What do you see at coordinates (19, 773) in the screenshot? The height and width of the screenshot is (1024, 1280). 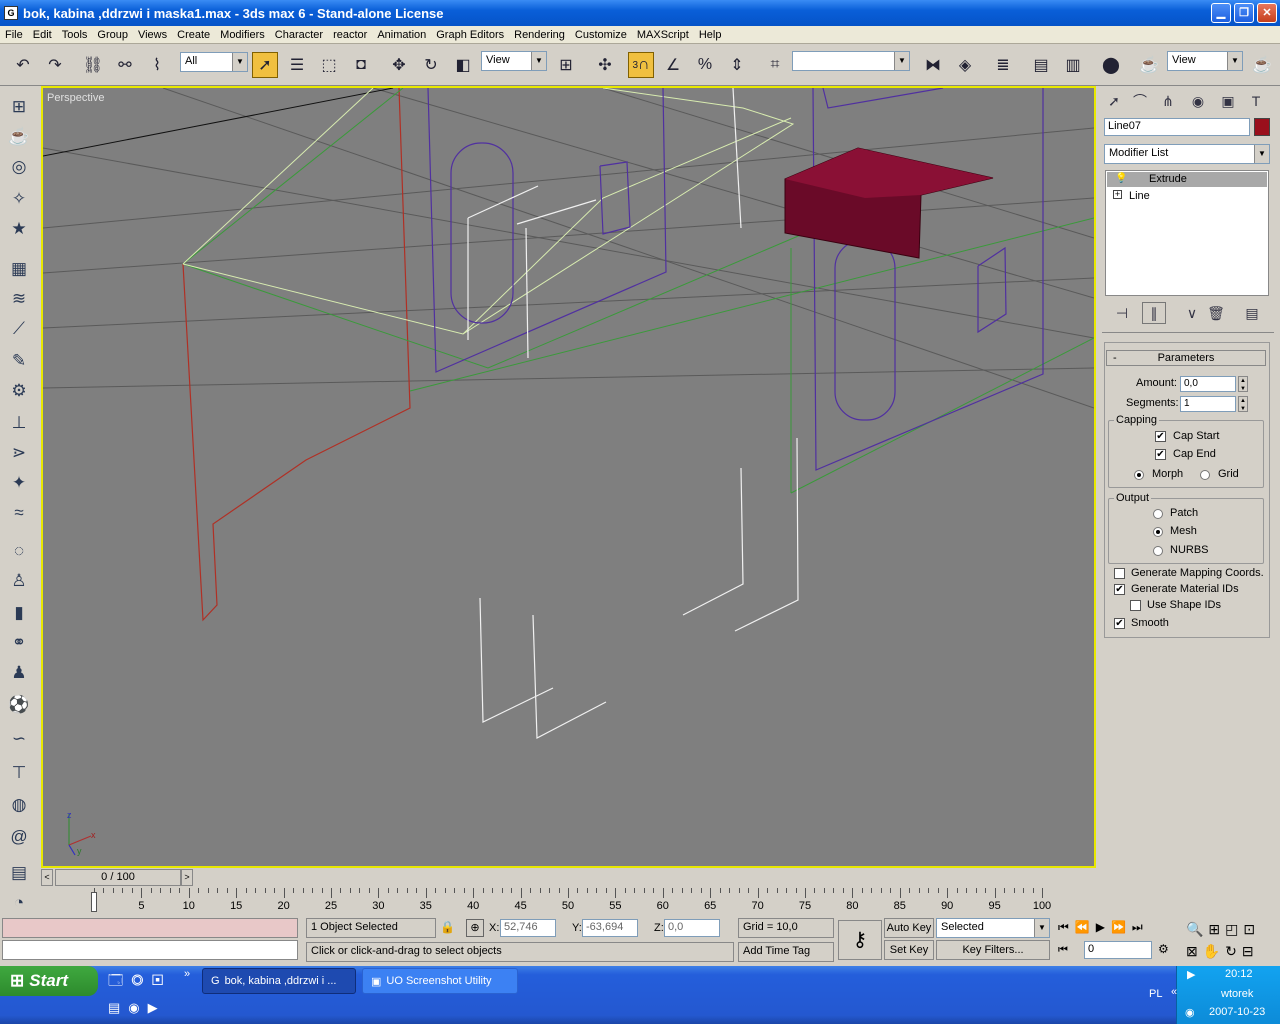 I see `shirt-icon: ⊤` at bounding box center [19, 773].